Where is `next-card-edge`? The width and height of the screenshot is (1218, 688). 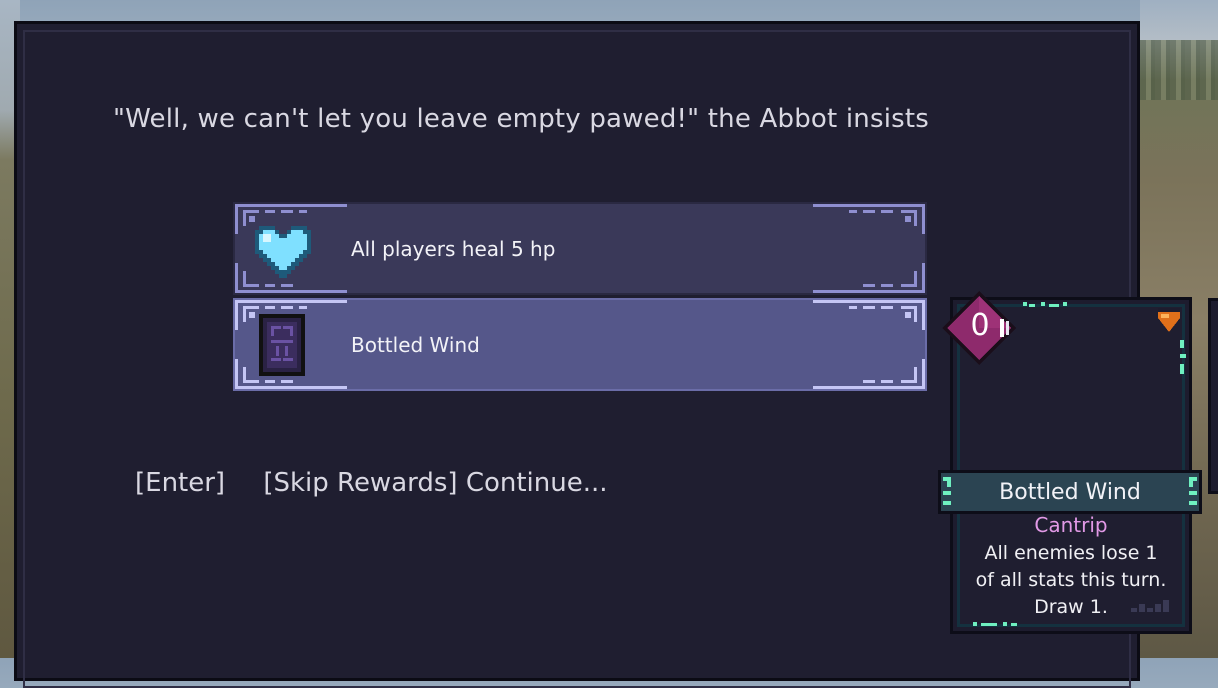 next-card-edge is located at coordinates (1213, 396).